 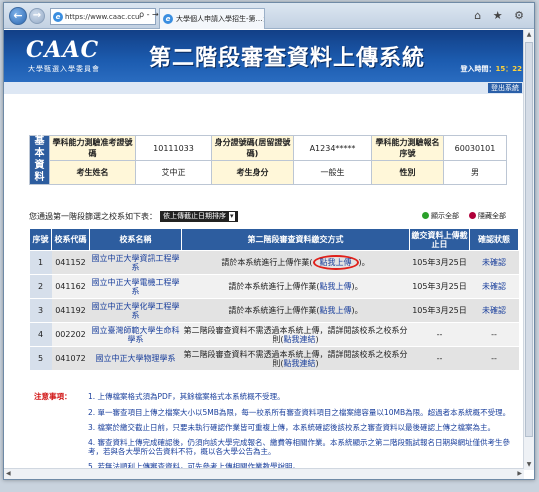 I want to click on row-code: 041192, so click(x=70, y=310).